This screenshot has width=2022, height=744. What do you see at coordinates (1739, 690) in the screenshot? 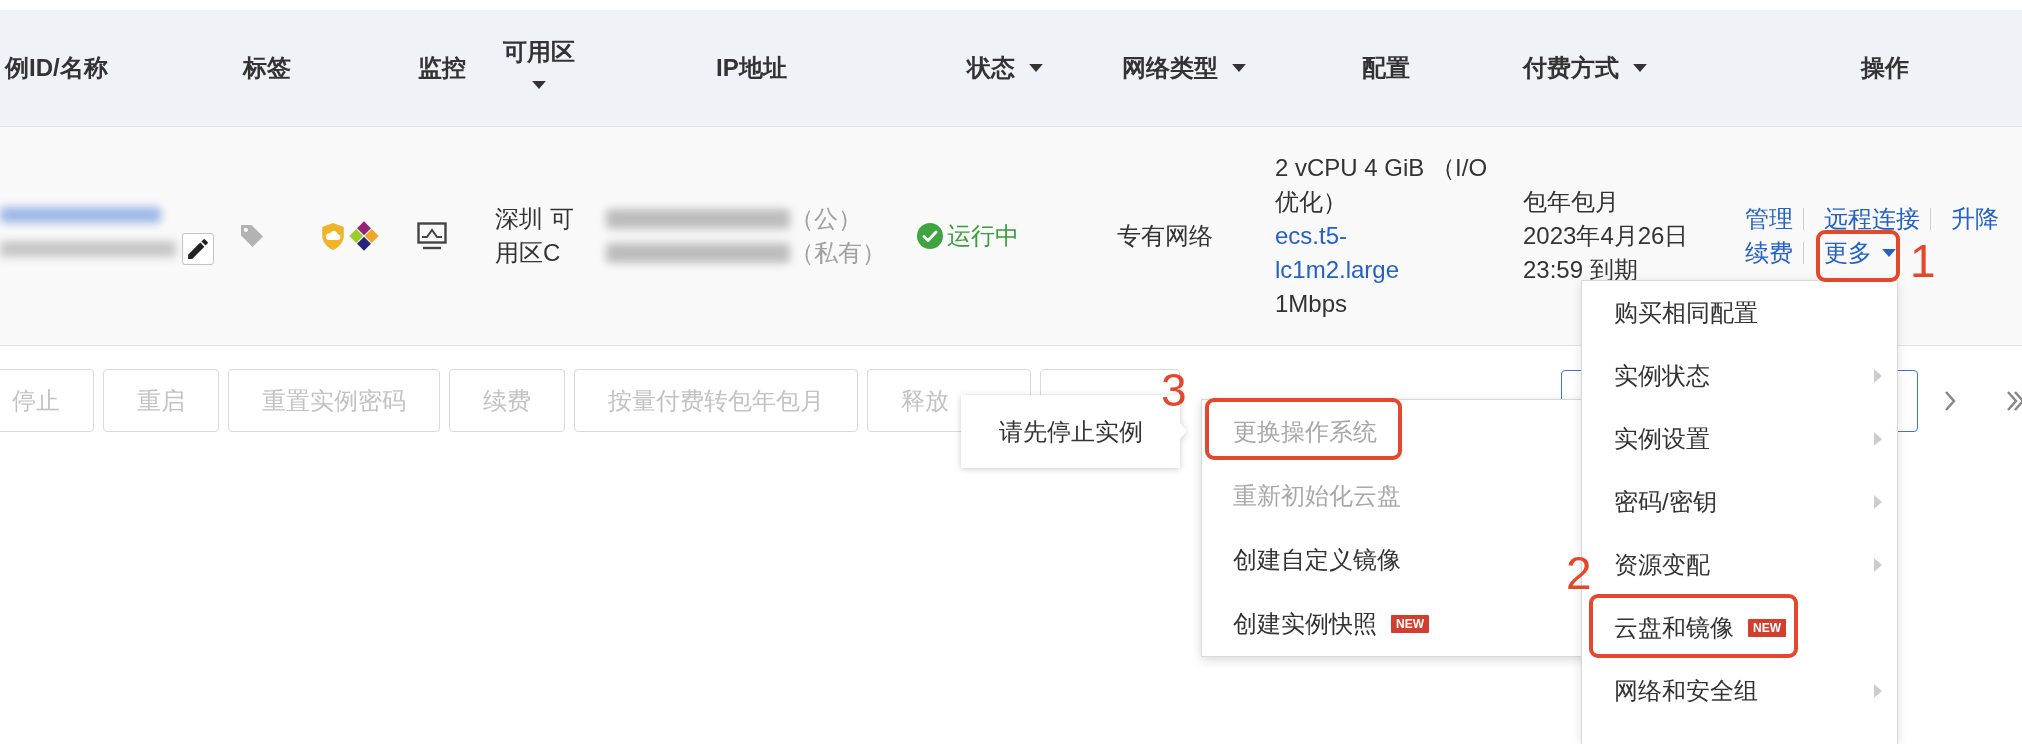
I see `menu-item: 网络和安全组` at bounding box center [1739, 690].